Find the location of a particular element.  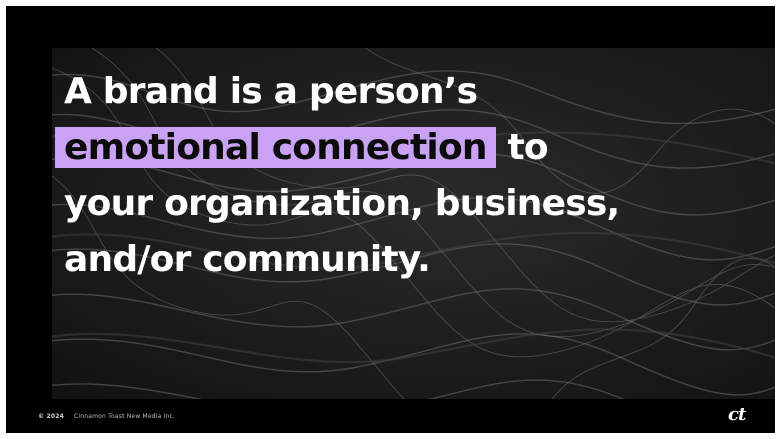

quote-highlight: emotional connection is located at coordinates (275, 147).